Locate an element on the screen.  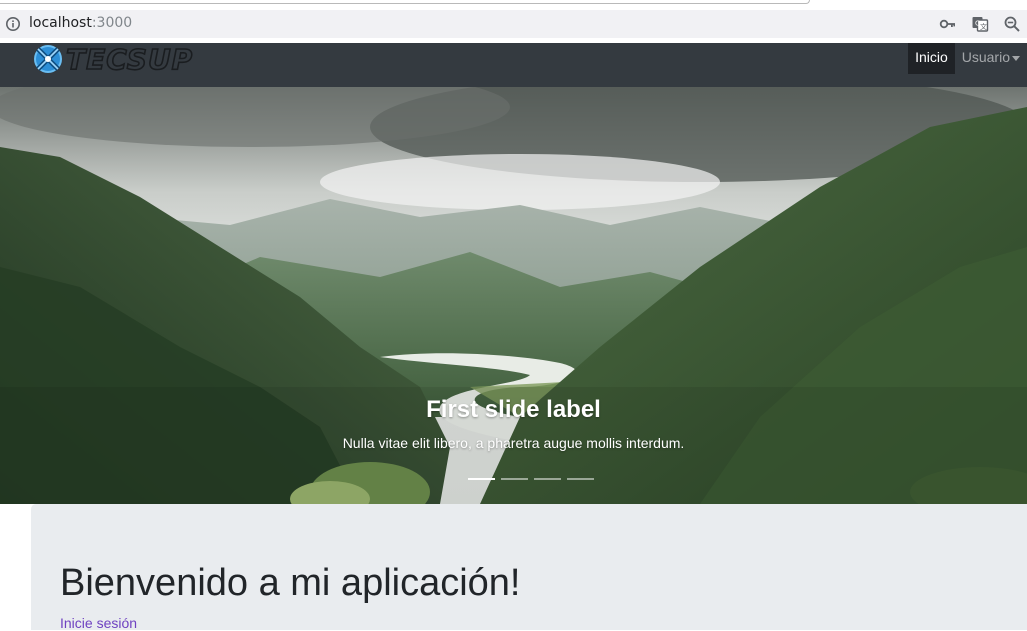
nav-links: Inicio Usuario is located at coordinates (967, 58).